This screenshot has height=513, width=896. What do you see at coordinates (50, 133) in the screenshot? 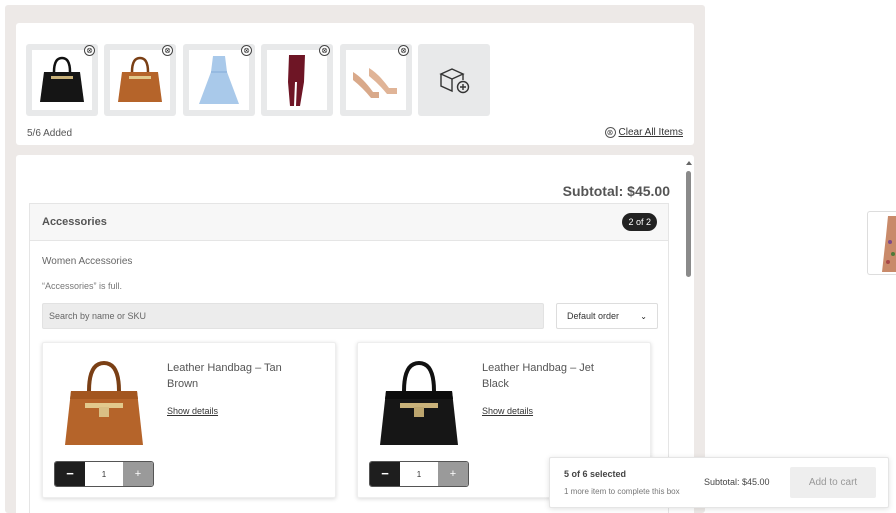
I see `added-count: 5/6 Added` at bounding box center [50, 133].